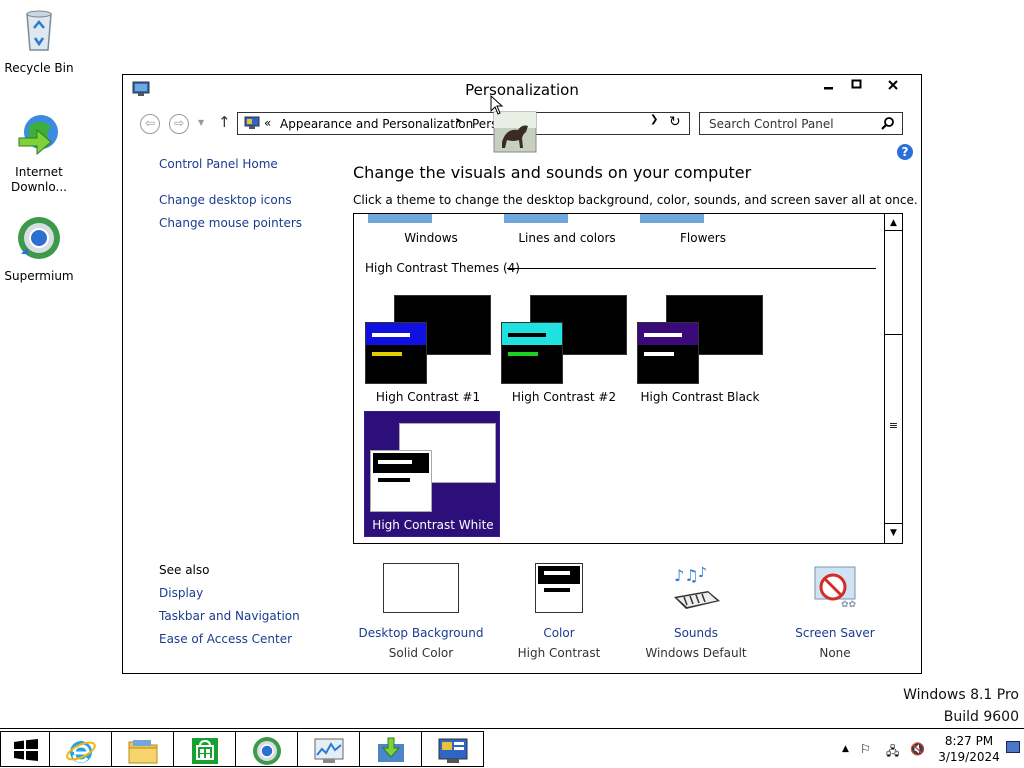 This screenshot has width=1024, height=768. I want to click on control-panel-home-link: Control Panel Home, so click(218, 164).